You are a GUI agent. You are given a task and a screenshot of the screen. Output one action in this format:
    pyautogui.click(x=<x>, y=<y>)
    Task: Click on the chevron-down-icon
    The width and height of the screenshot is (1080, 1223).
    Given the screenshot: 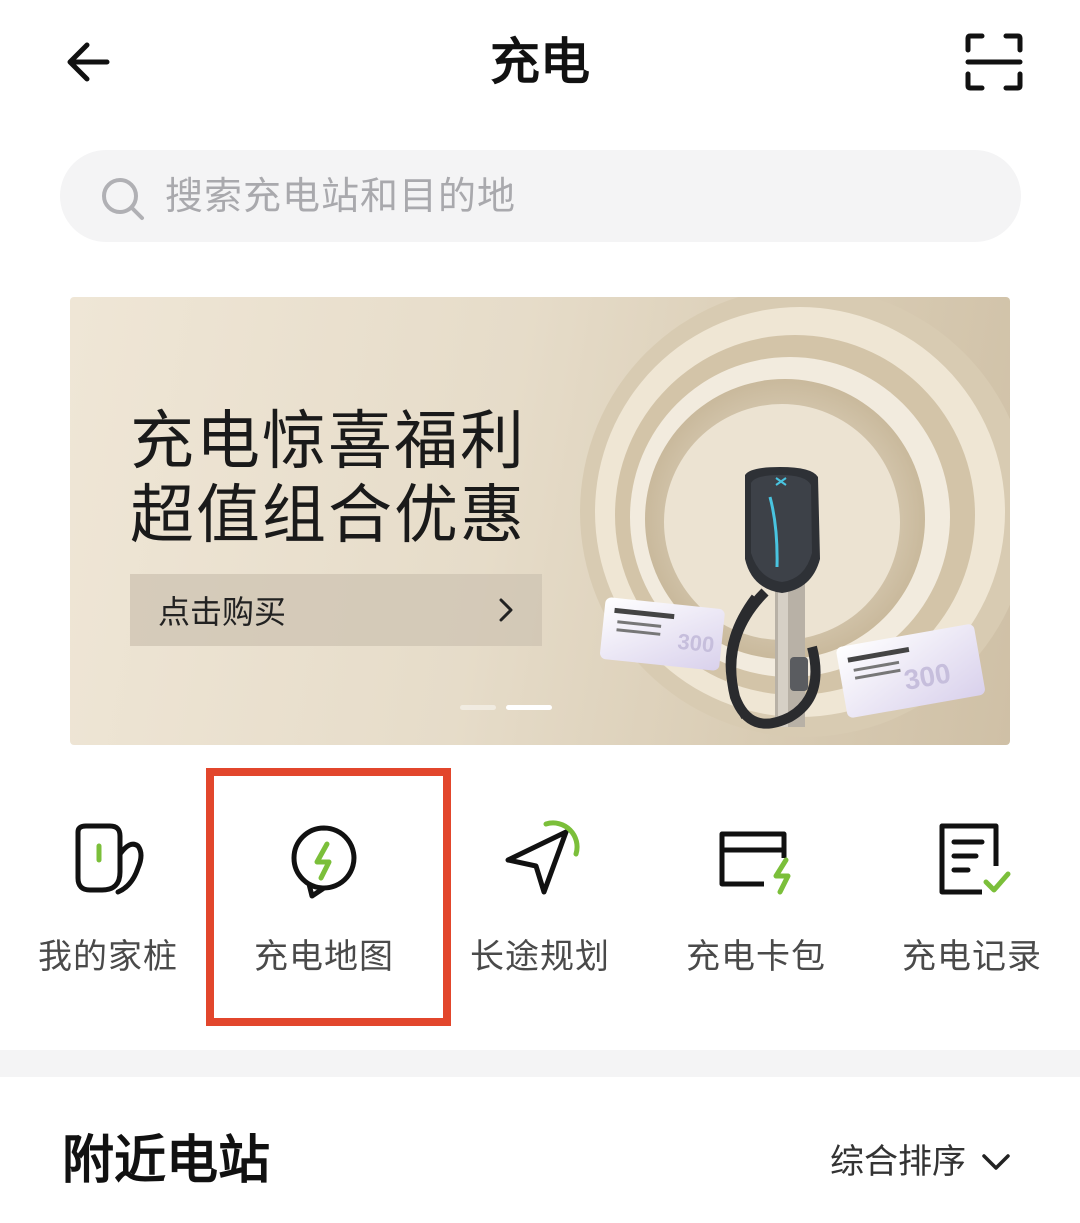 What is the action you would take?
    pyautogui.click(x=996, y=1162)
    